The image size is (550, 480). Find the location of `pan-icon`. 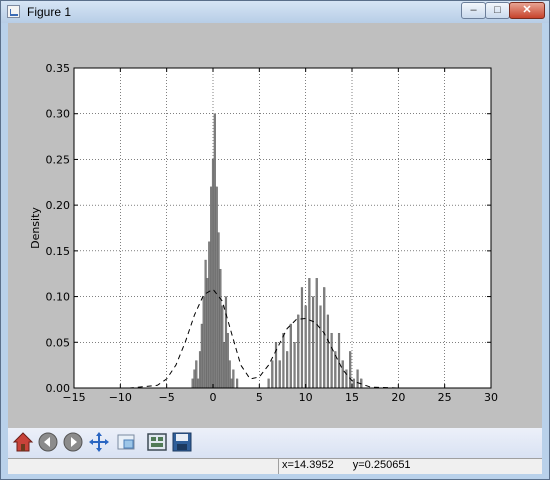

pan-icon is located at coordinates (99, 442).